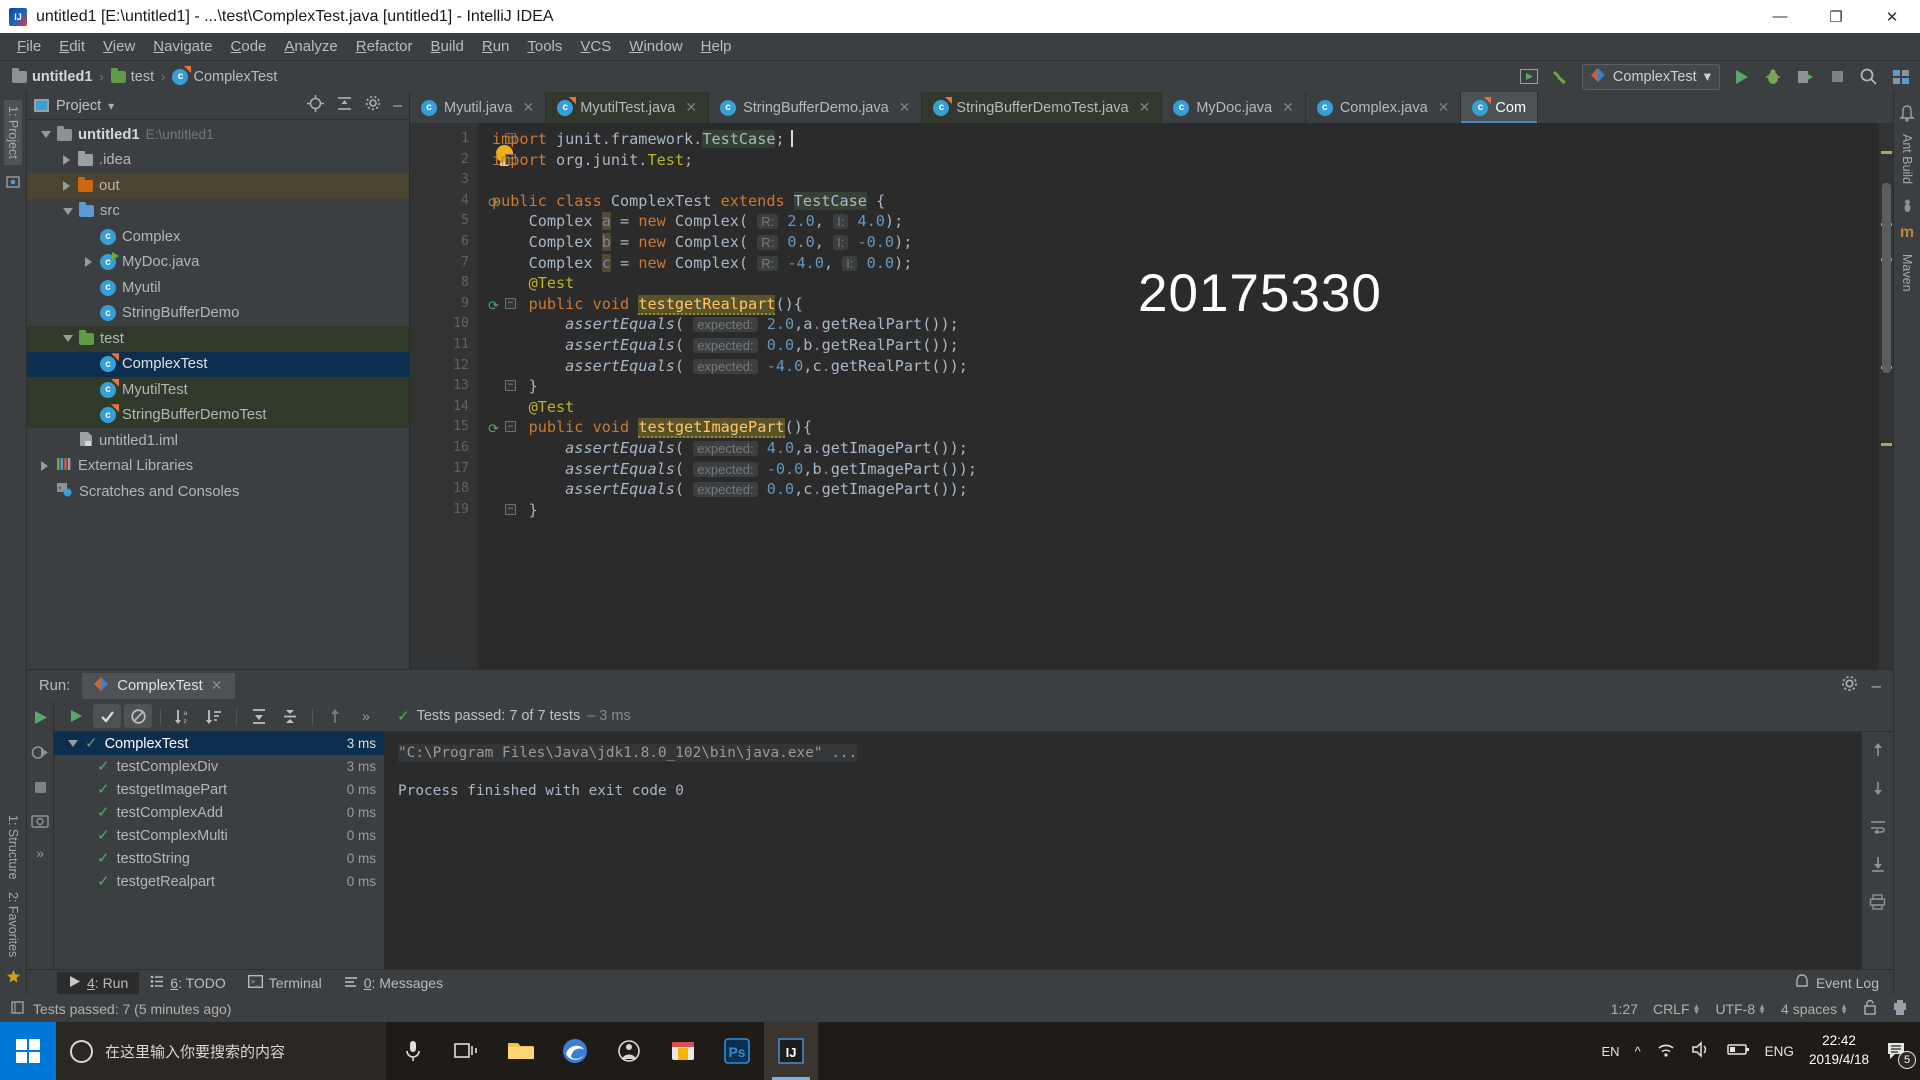  I want to click on maven-m-icon: m, so click(1907, 233).